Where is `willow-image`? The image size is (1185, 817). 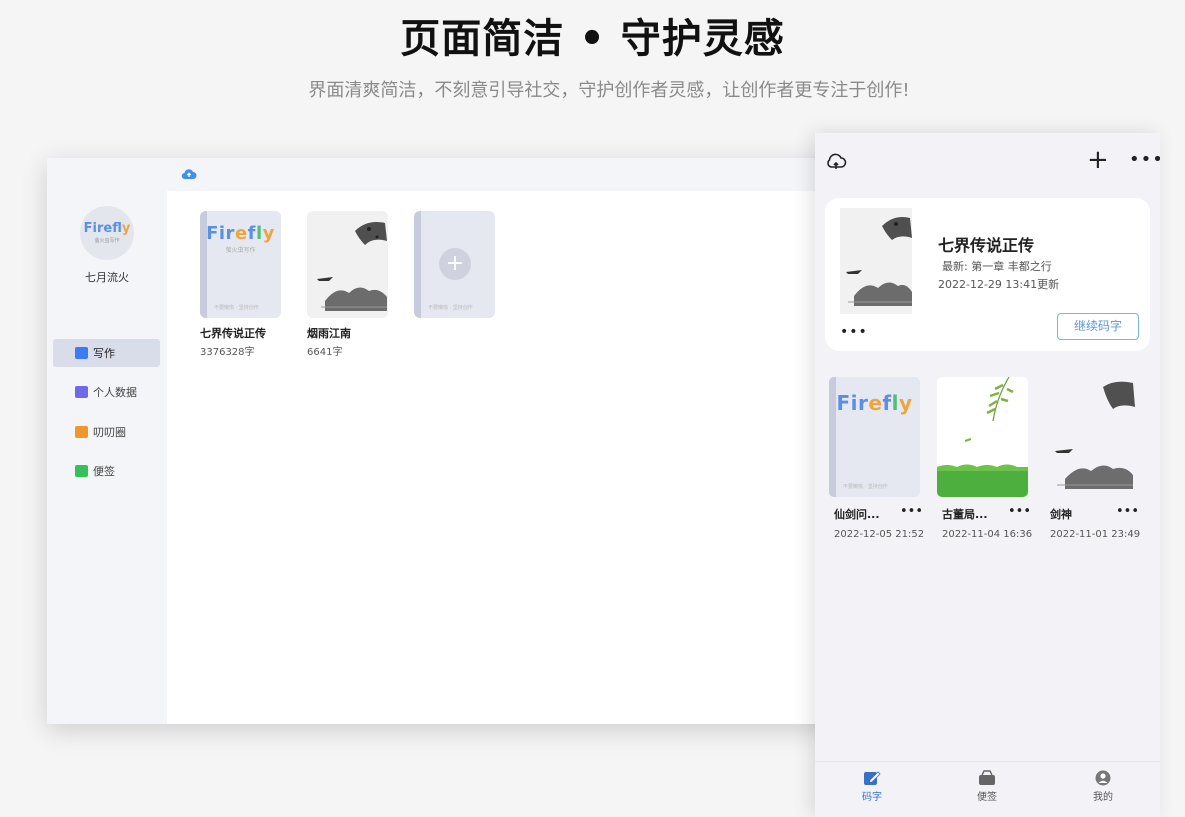 willow-image is located at coordinates (982, 437).